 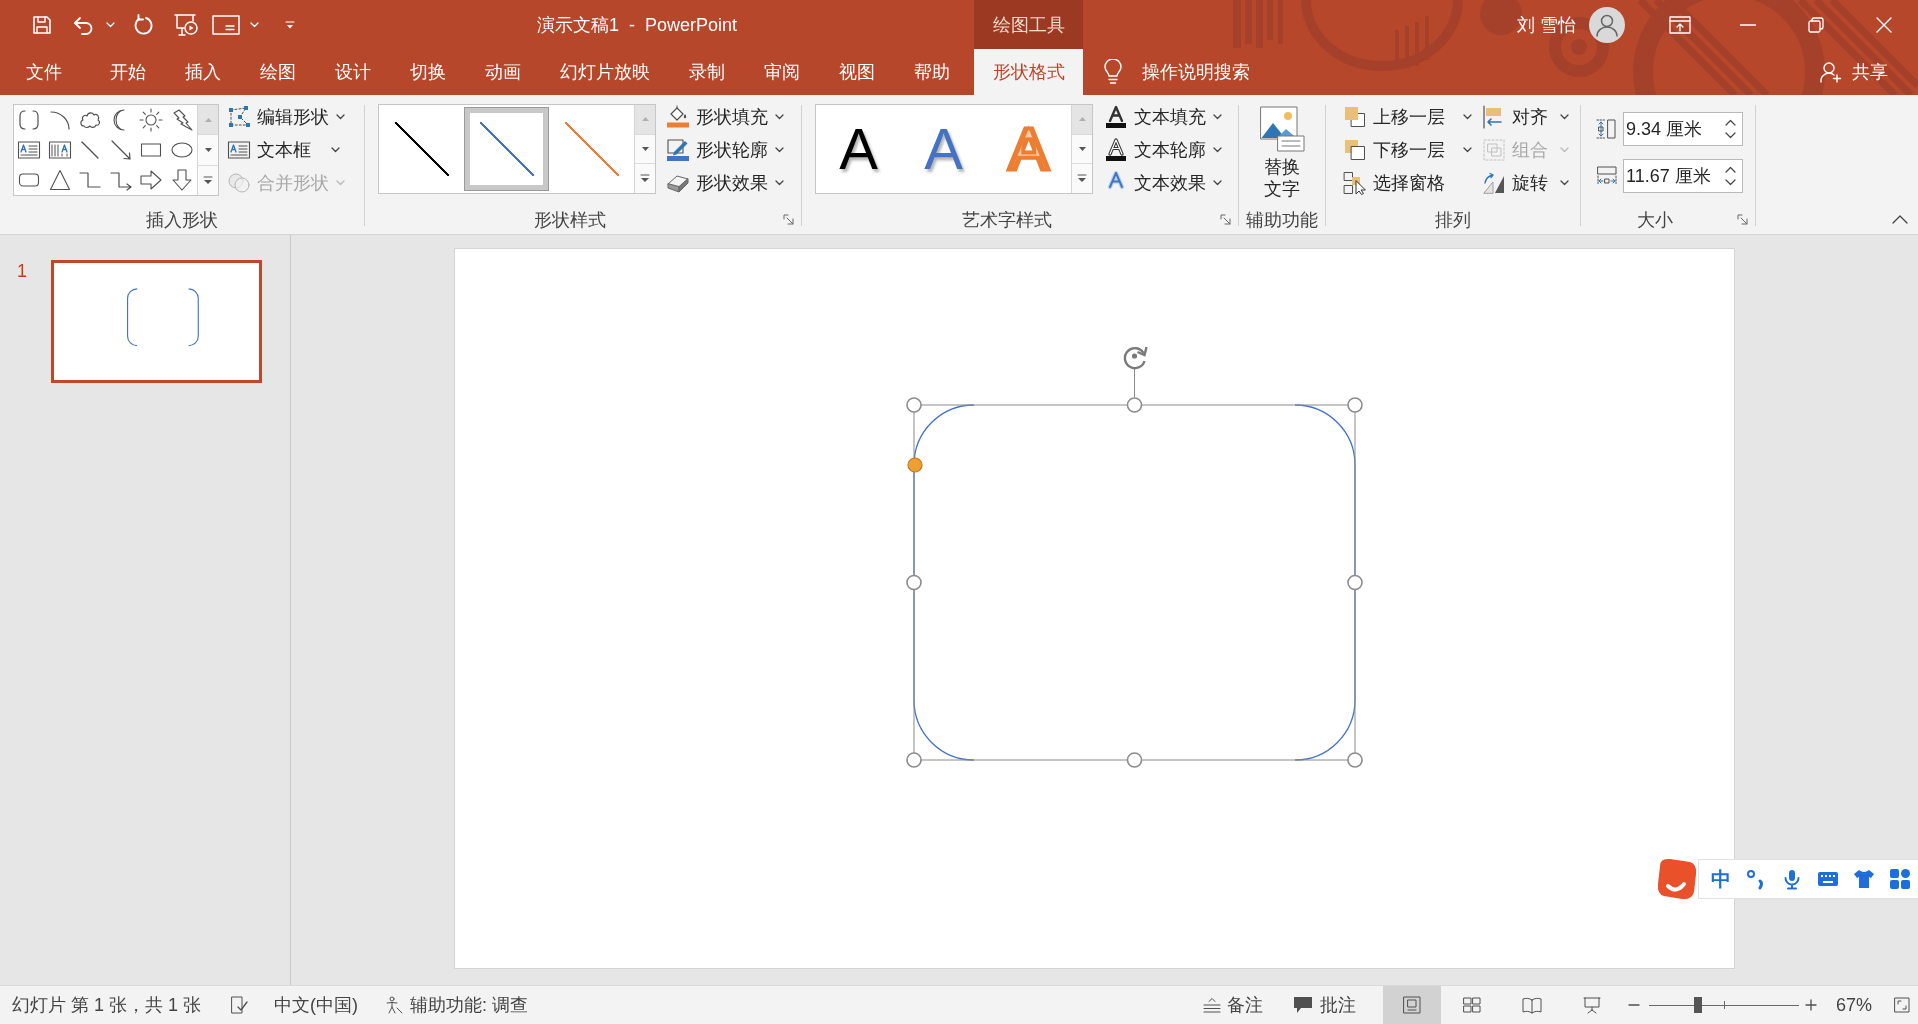 What do you see at coordinates (931, 72) in the screenshot?
I see `ribbon-tab: 帮助` at bounding box center [931, 72].